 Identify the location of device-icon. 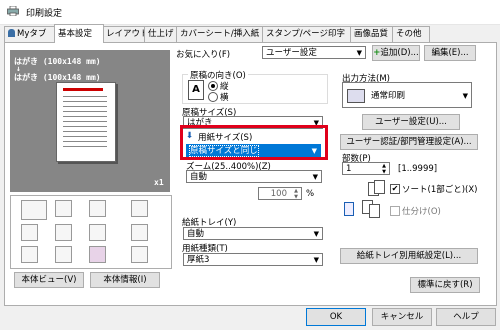
(34, 210).